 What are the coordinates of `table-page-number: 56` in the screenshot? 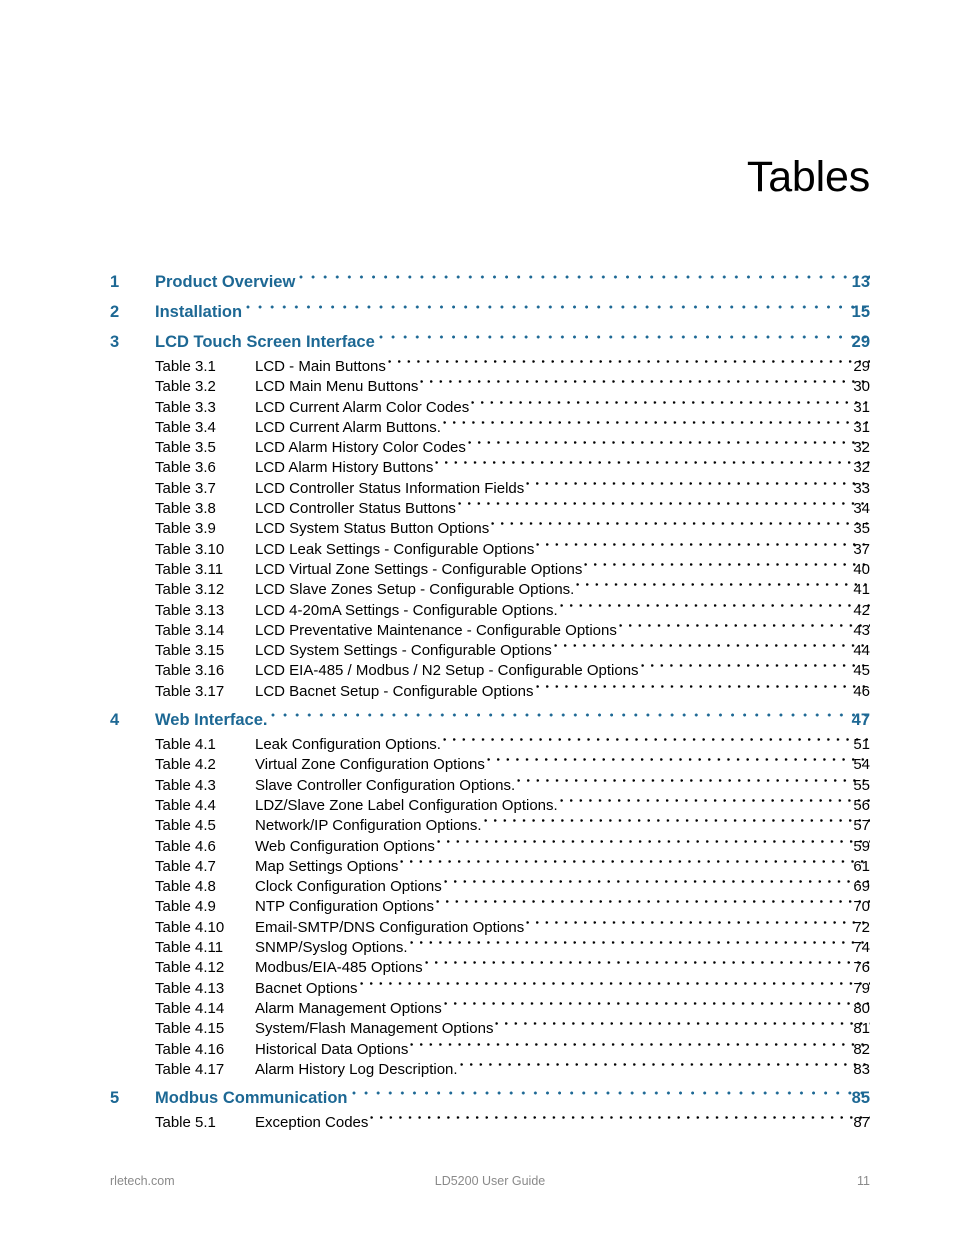 It's located at (861, 805).